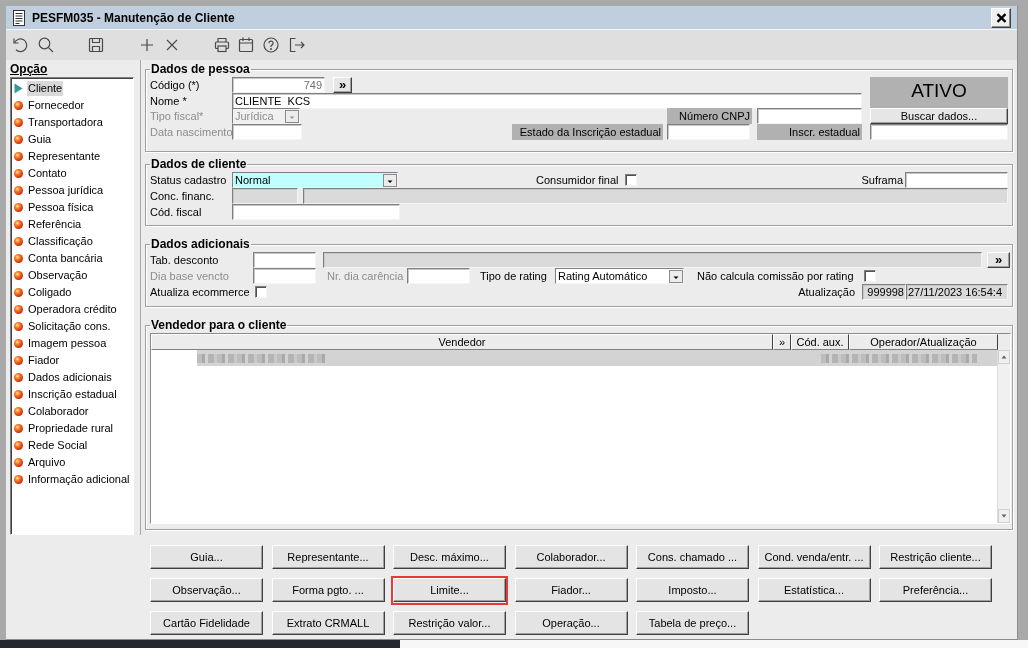 Image resolution: width=1028 pixels, height=648 pixels. I want to click on option-item: Dados adicionais, so click(70, 377).